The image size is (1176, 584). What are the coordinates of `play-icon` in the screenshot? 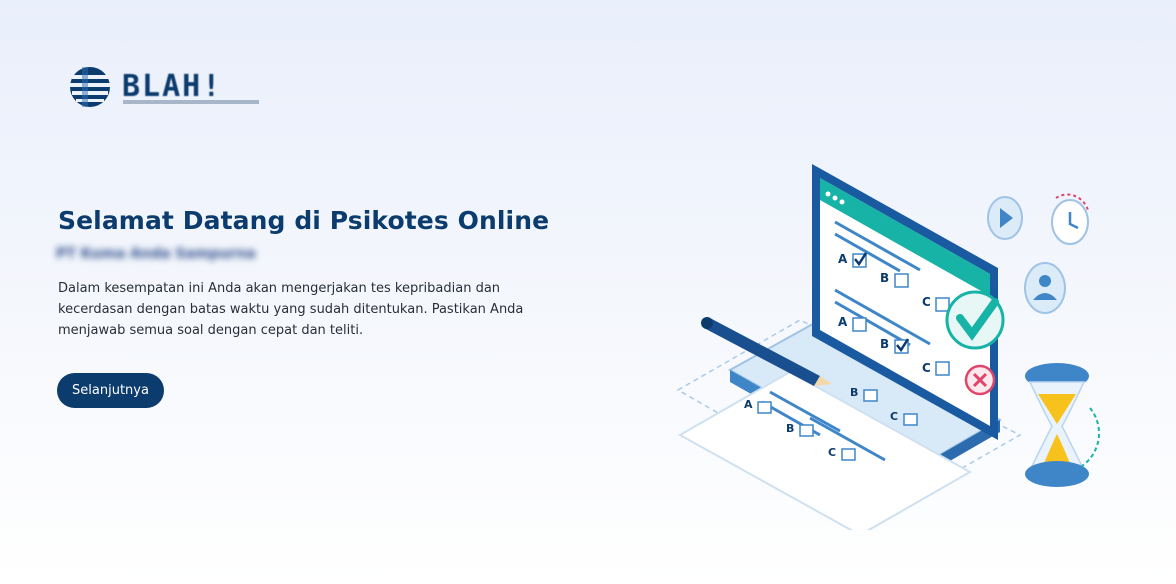 It's located at (1005, 218).